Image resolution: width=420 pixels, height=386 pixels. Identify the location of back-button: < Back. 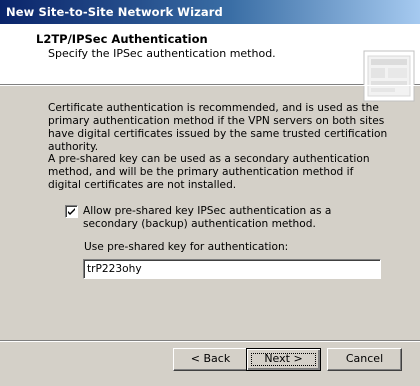
(210, 359).